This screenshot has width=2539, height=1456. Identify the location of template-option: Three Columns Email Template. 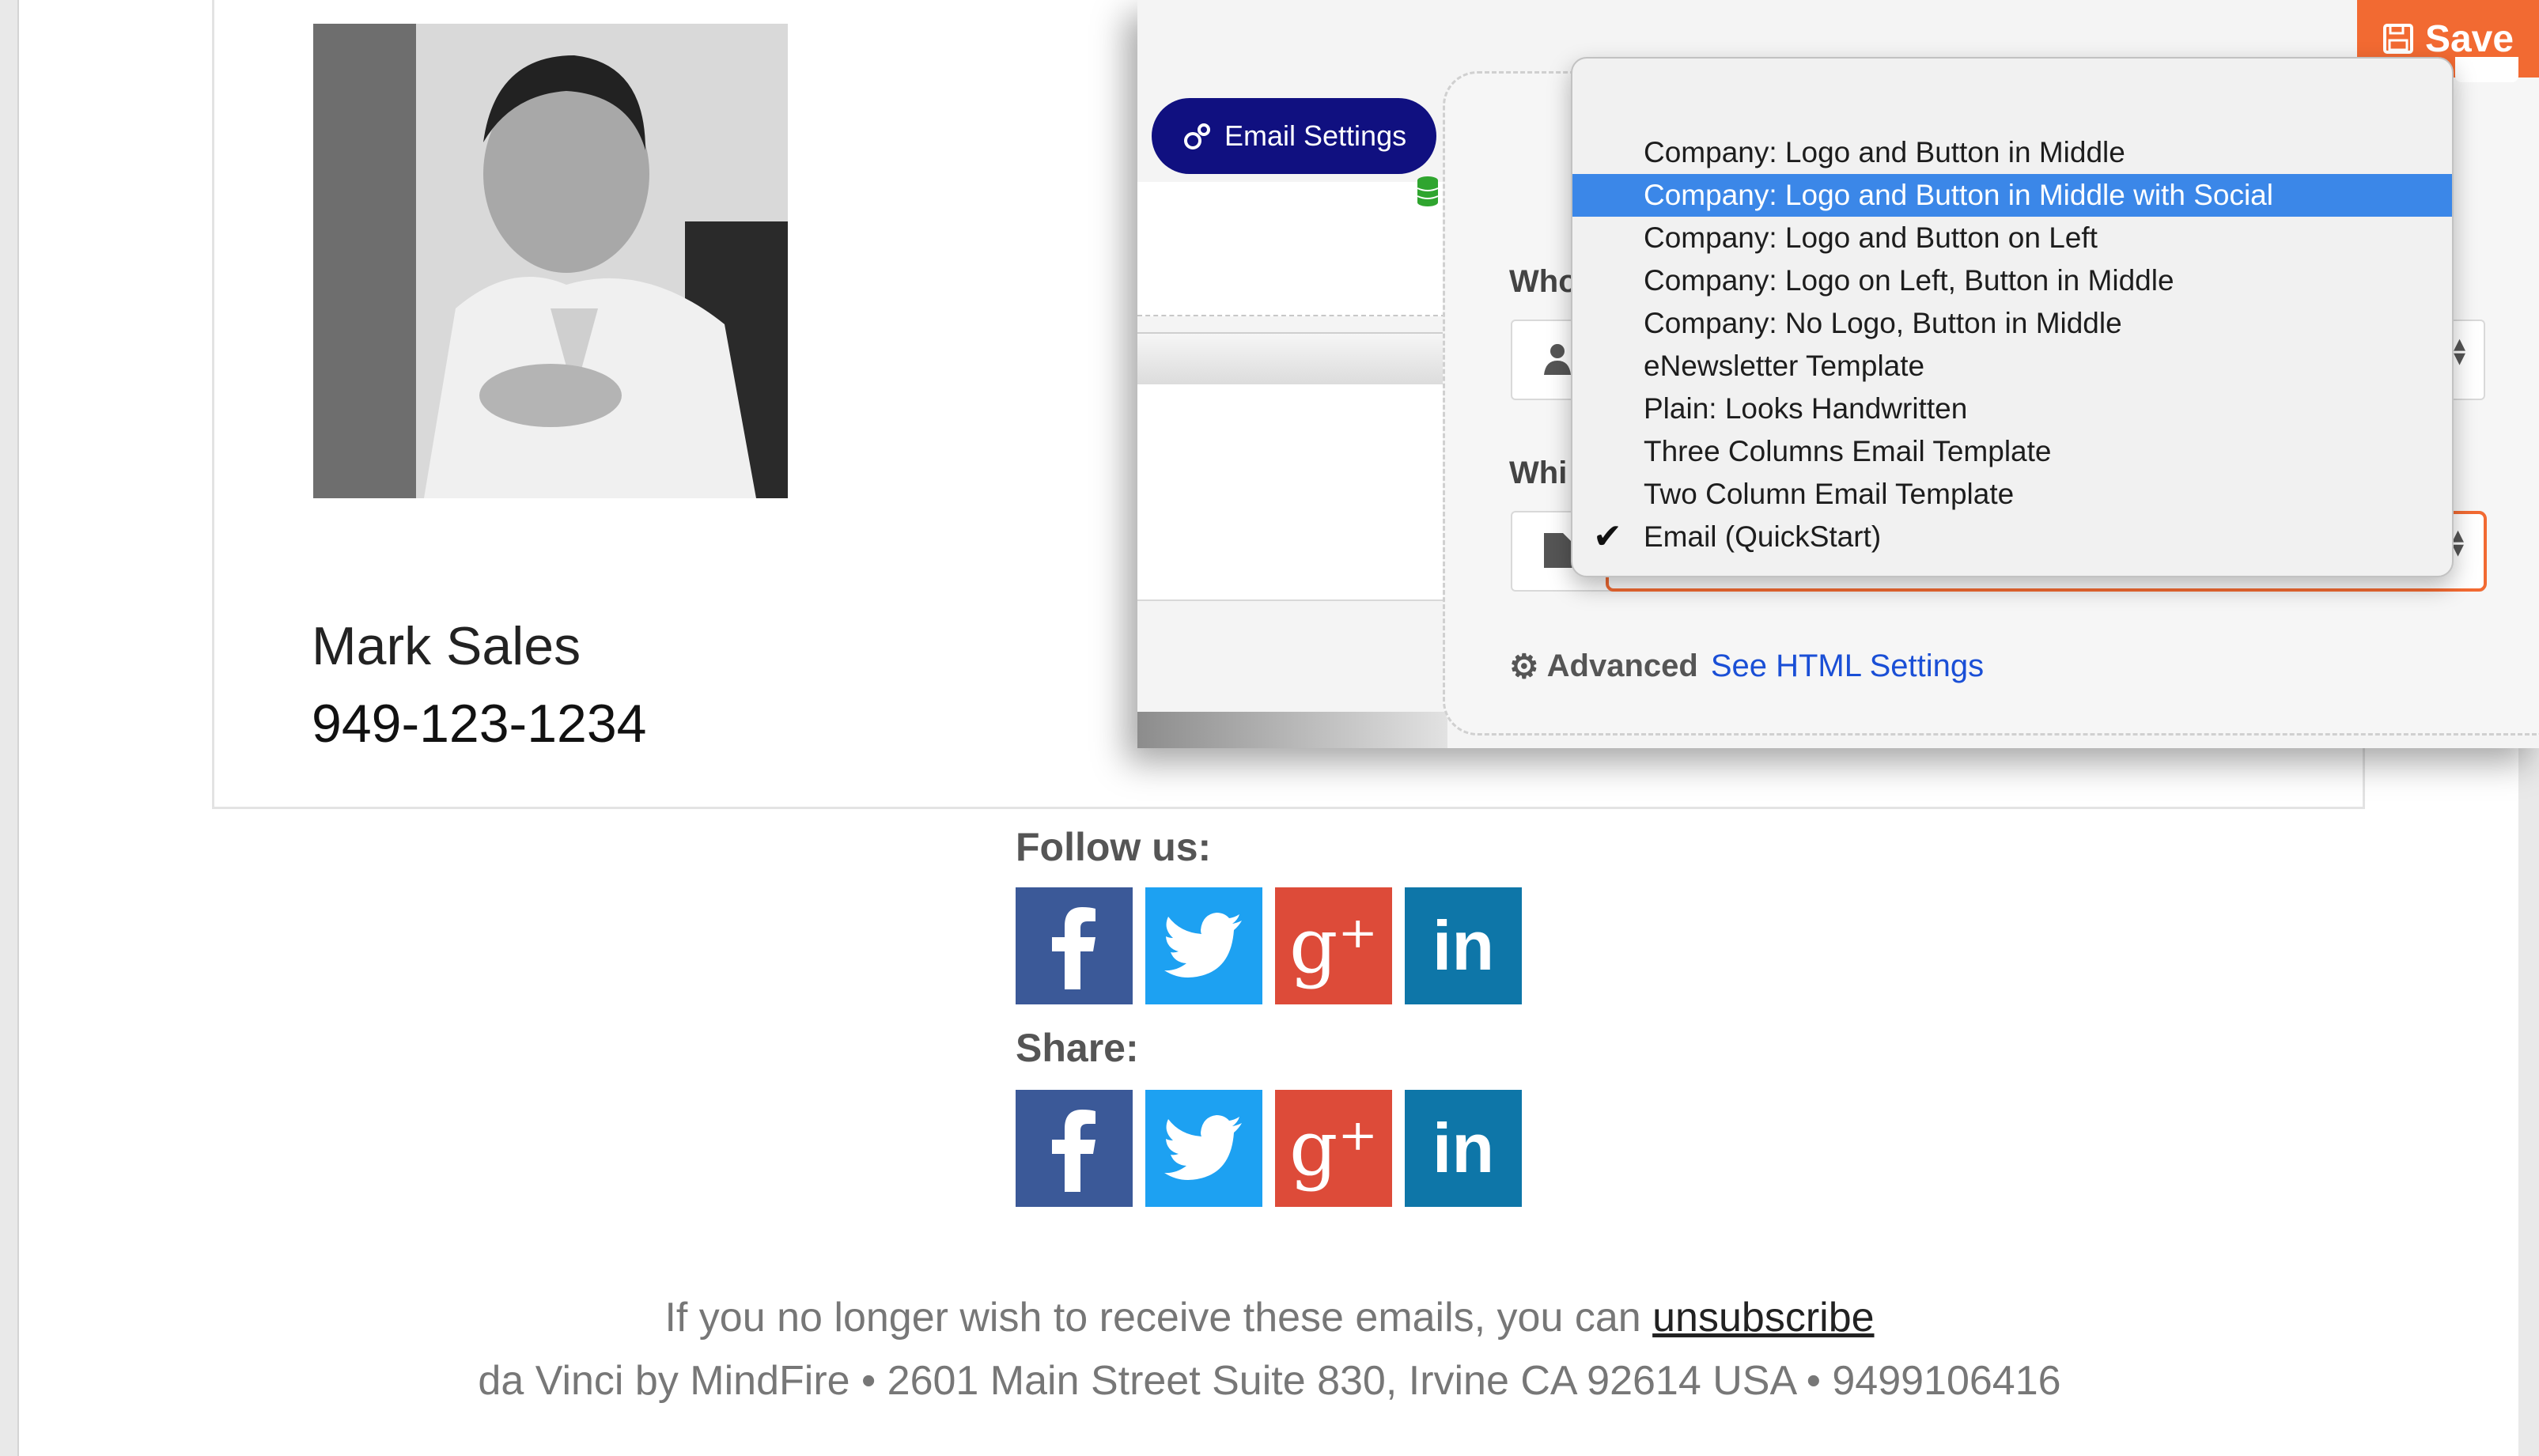
(2012, 451).